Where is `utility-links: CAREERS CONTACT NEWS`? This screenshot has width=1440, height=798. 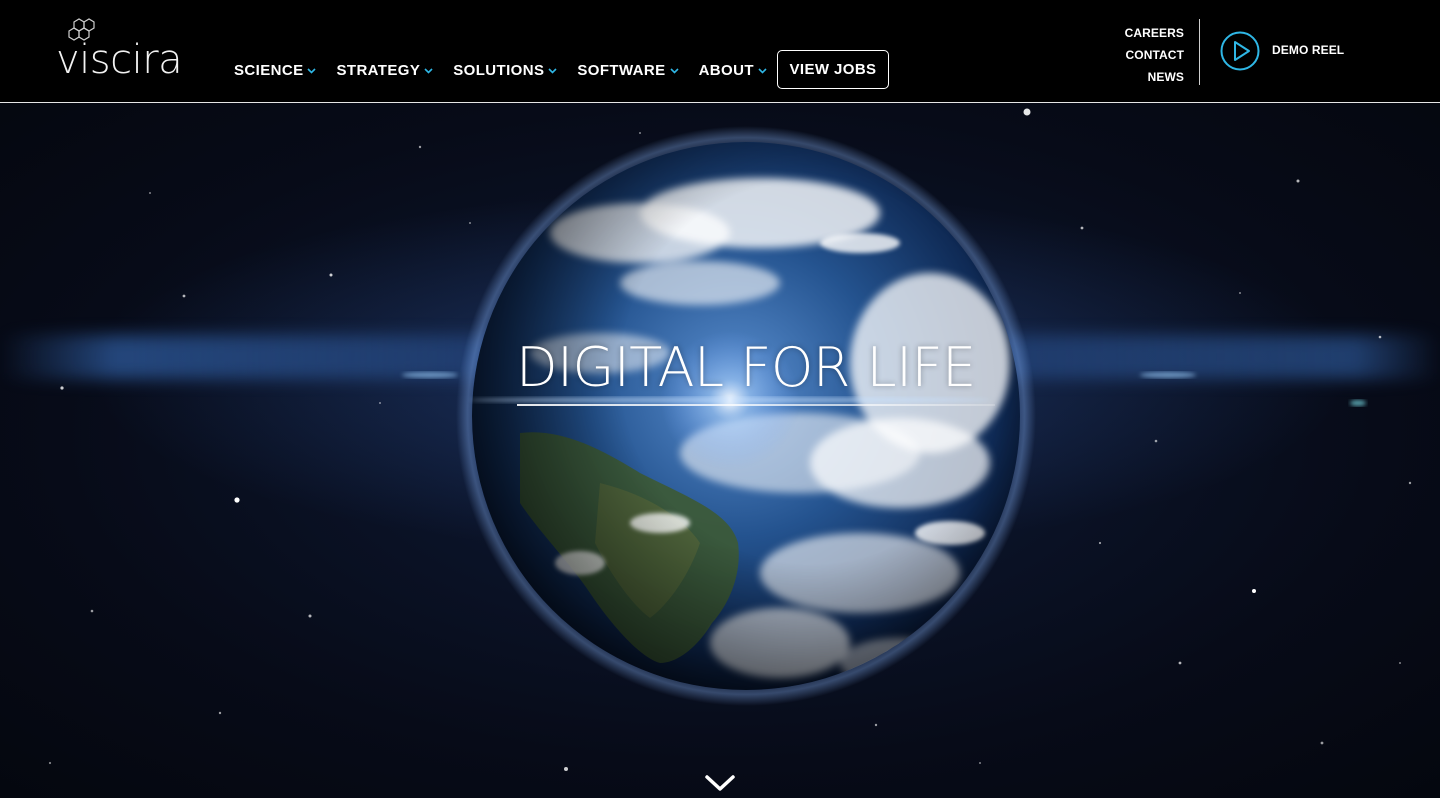 utility-links: CAREERS CONTACT NEWS is located at coordinates (1154, 55).